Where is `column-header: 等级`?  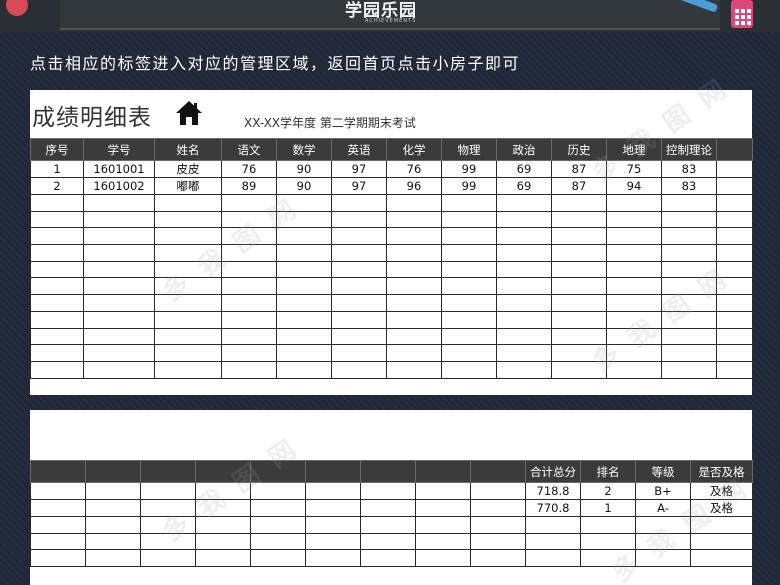
column-header: 等级 is located at coordinates (663, 471).